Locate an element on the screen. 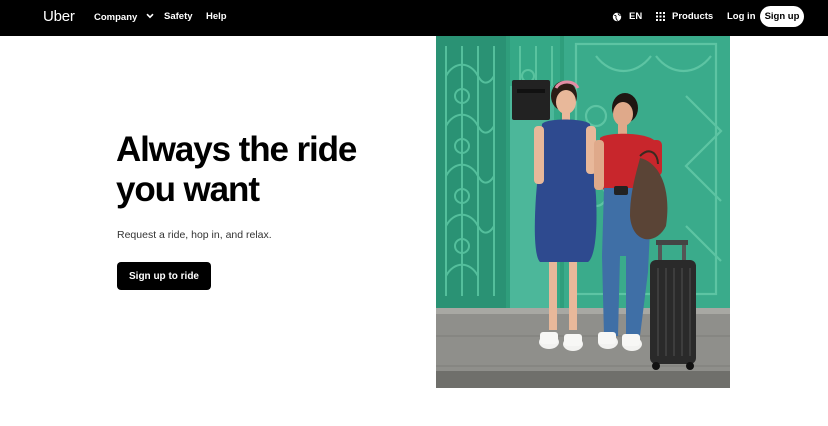 The image size is (828, 426). signup-to-ride-button: Sign up to ride is located at coordinates (164, 276).